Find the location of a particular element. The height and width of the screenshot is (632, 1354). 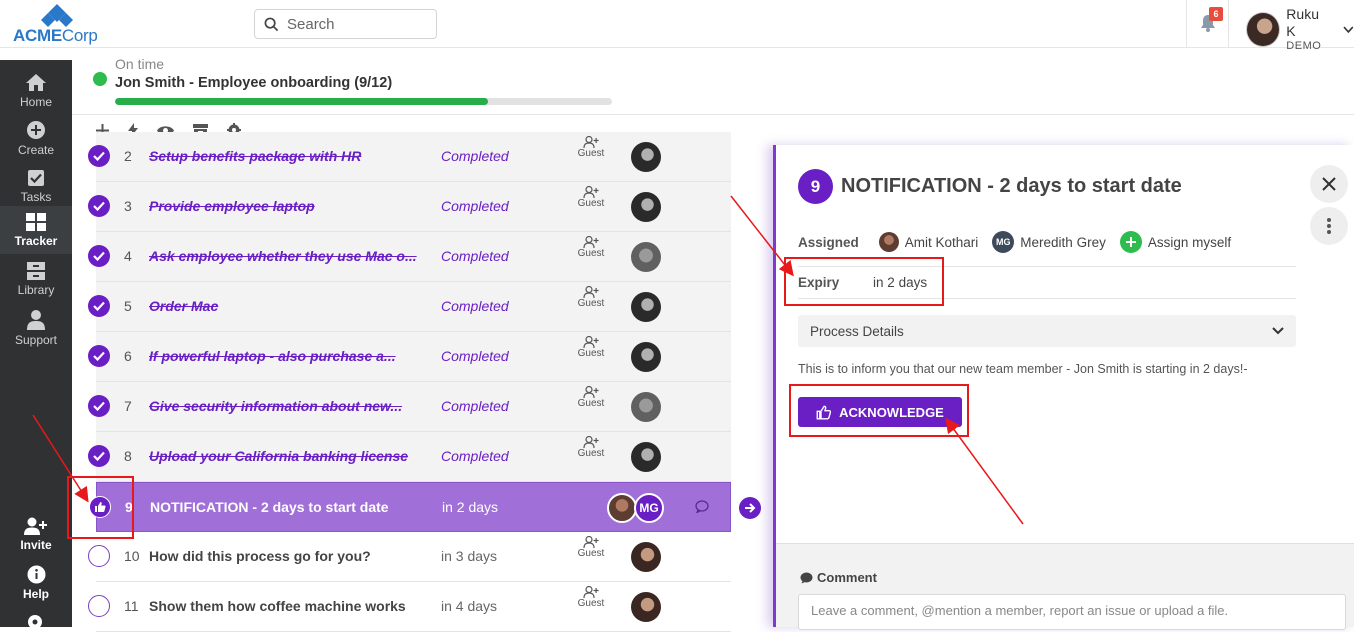

assignee-name: Amit Kothari is located at coordinates (942, 242).